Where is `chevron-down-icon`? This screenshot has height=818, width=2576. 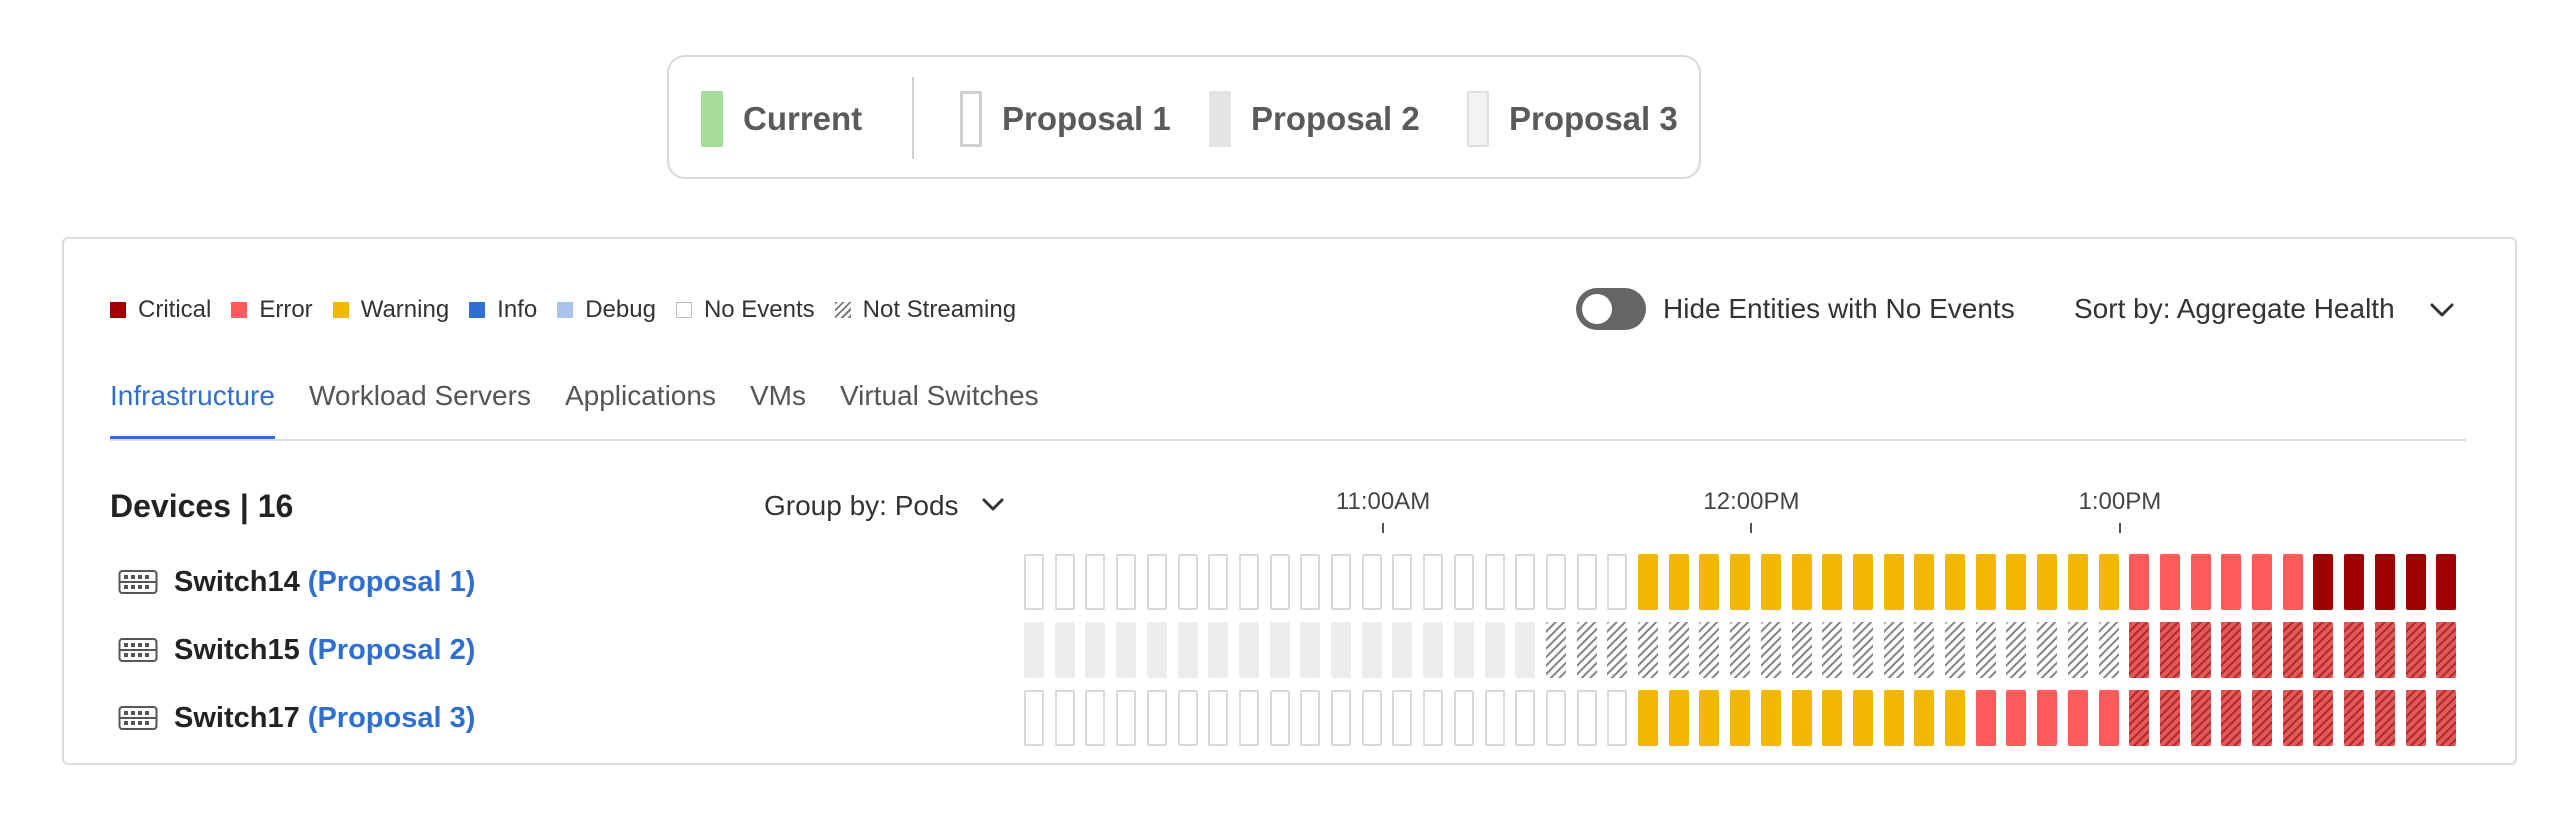
chevron-down-icon is located at coordinates (993, 505).